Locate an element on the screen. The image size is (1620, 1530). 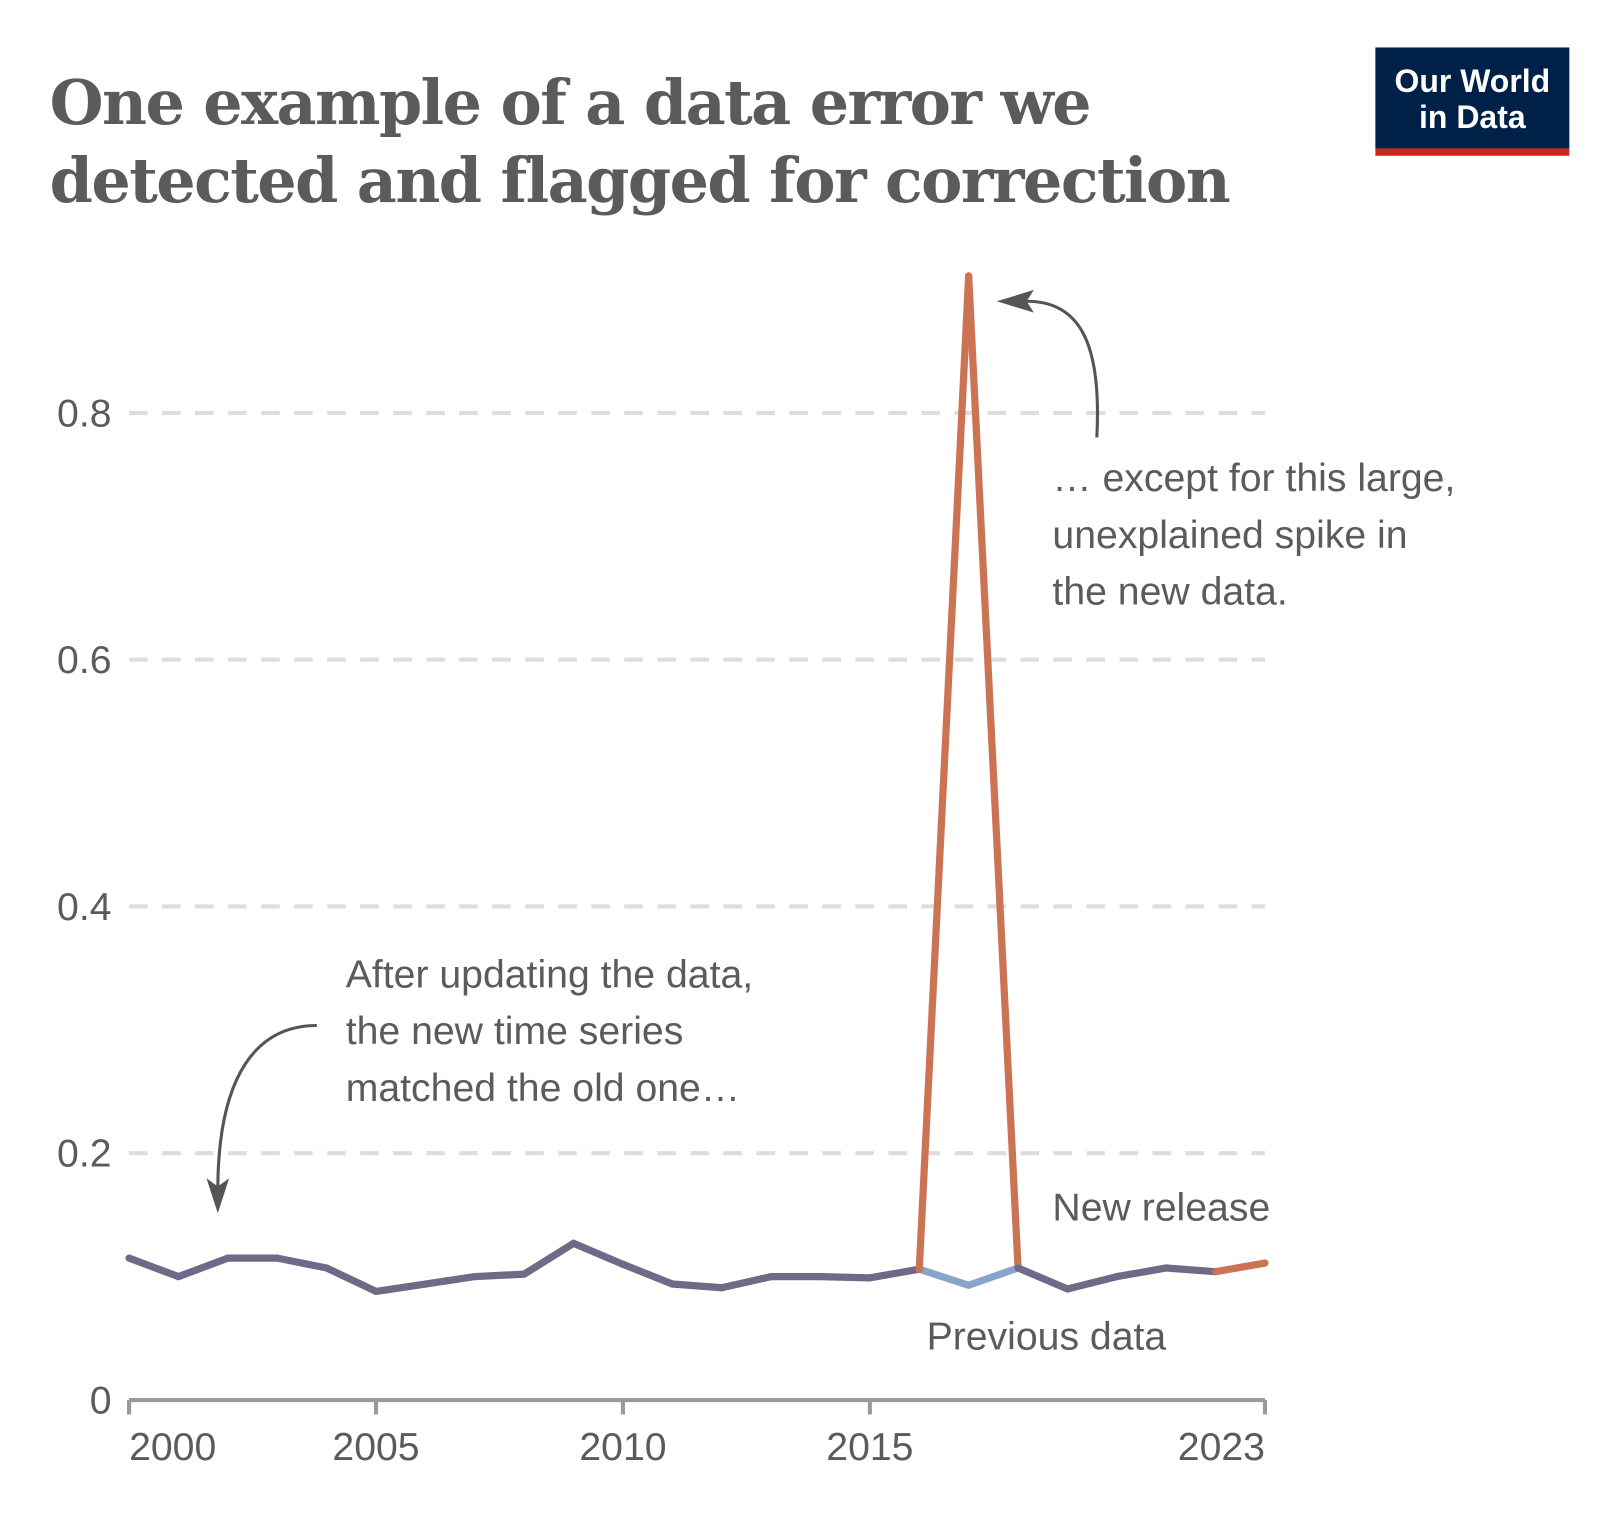
logo-text-2: in Data is located at coordinates (1472, 117).